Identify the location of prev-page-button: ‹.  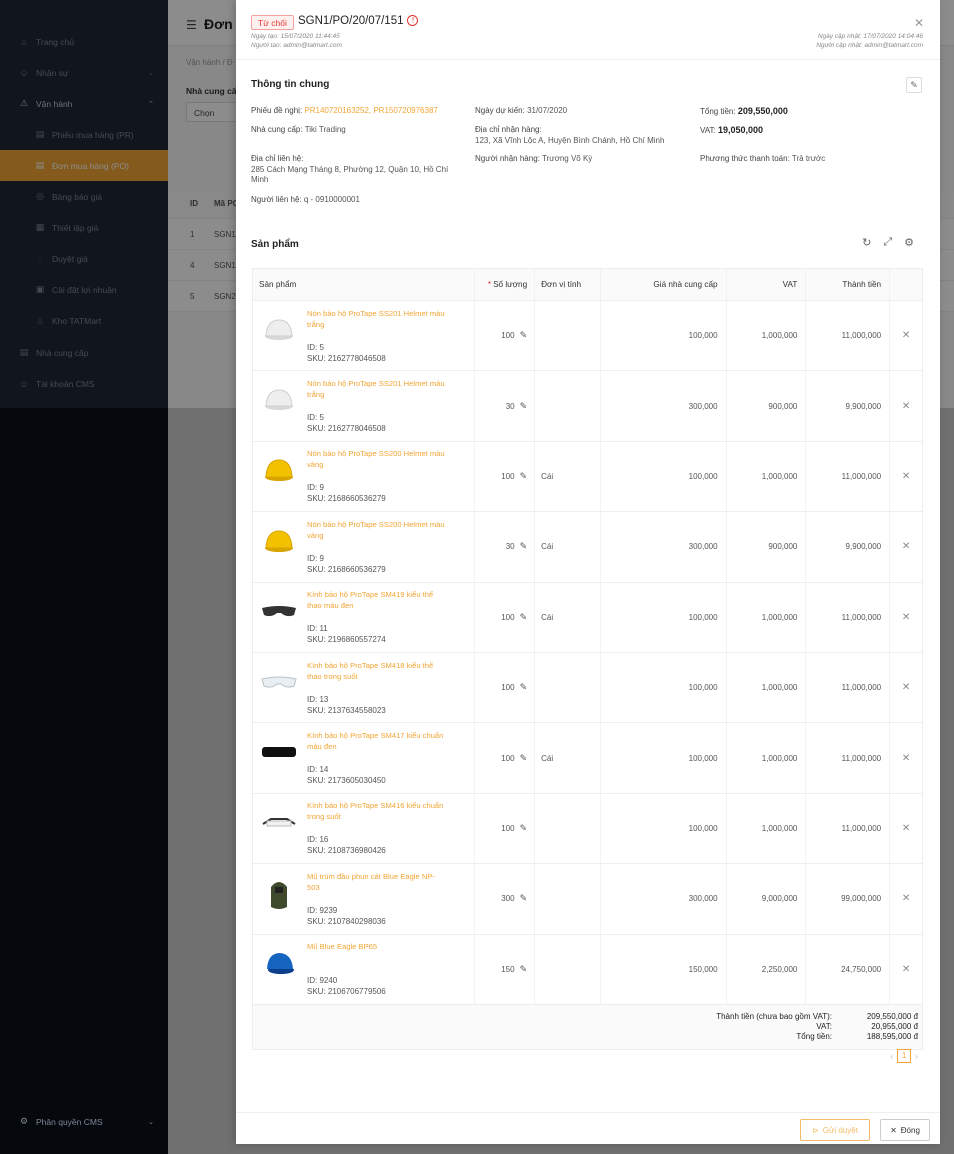
(891, 1056).